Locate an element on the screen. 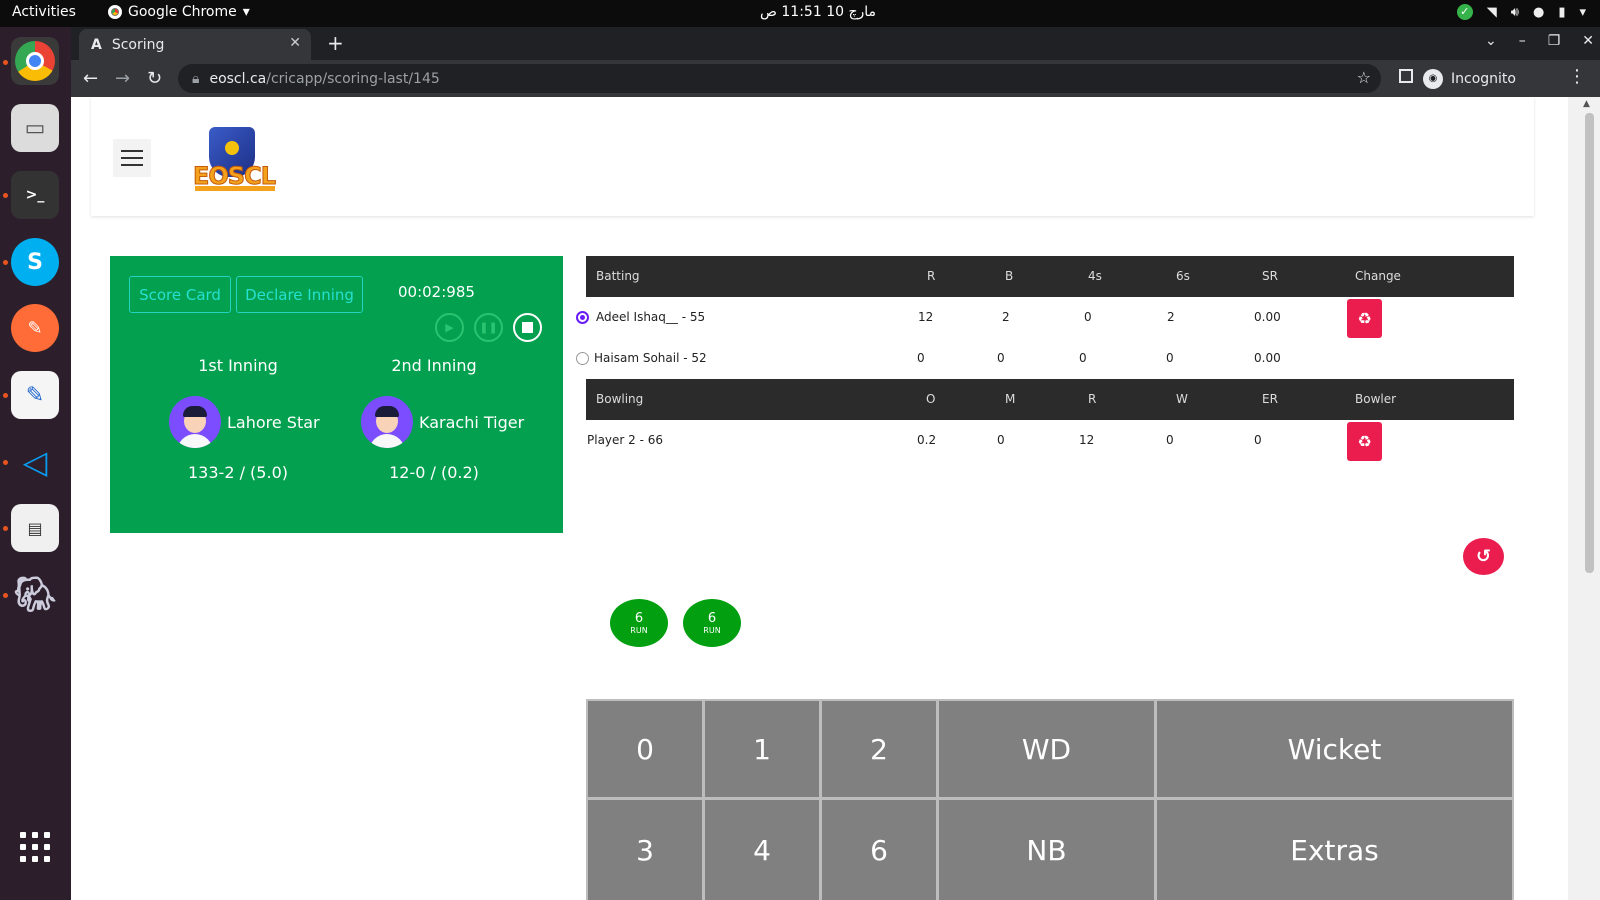 The image size is (1600, 900). key-wicket: Wicket is located at coordinates (1334, 749).